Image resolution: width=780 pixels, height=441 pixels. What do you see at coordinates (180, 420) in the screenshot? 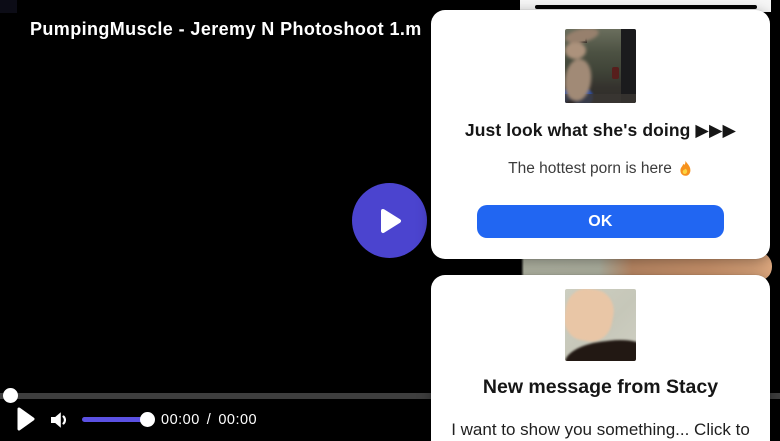
I see `current-time: 00:00` at bounding box center [180, 420].